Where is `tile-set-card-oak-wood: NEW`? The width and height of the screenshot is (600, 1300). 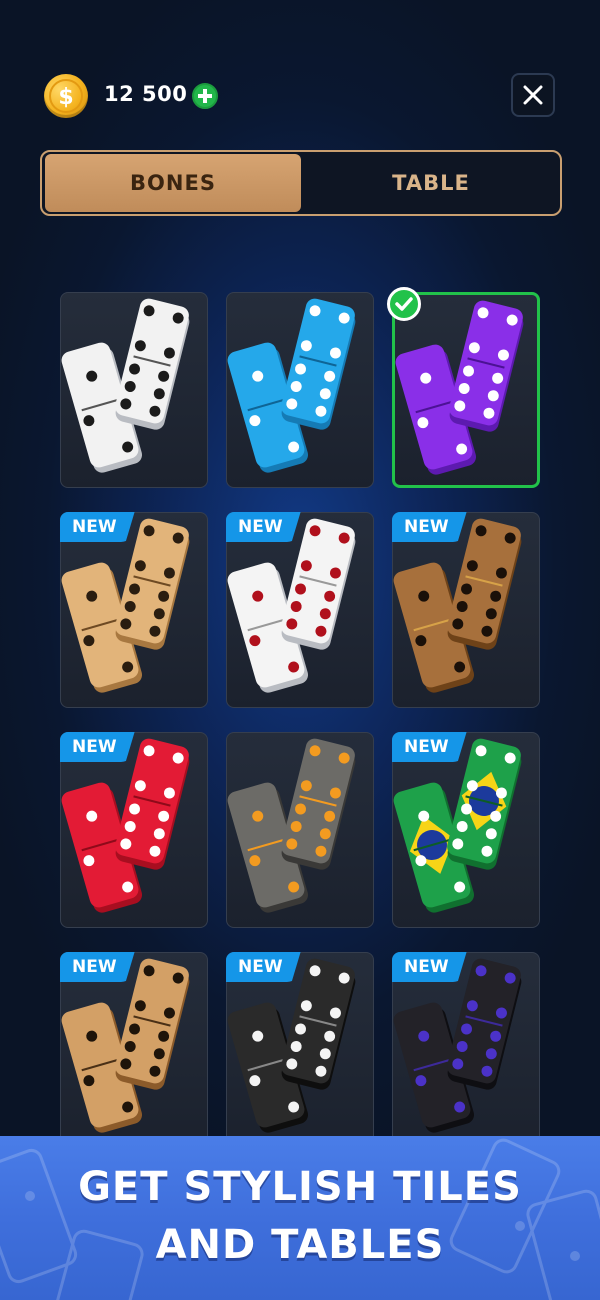 tile-set-card-oak-wood: NEW is located at coordinates (134, 1050).